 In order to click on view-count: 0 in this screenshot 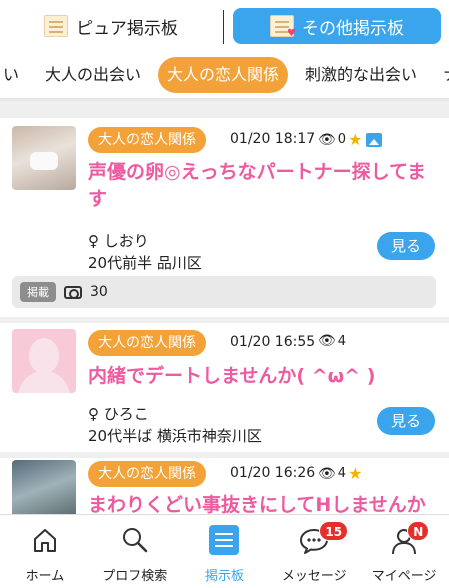, I will do `click(342, 139)`.